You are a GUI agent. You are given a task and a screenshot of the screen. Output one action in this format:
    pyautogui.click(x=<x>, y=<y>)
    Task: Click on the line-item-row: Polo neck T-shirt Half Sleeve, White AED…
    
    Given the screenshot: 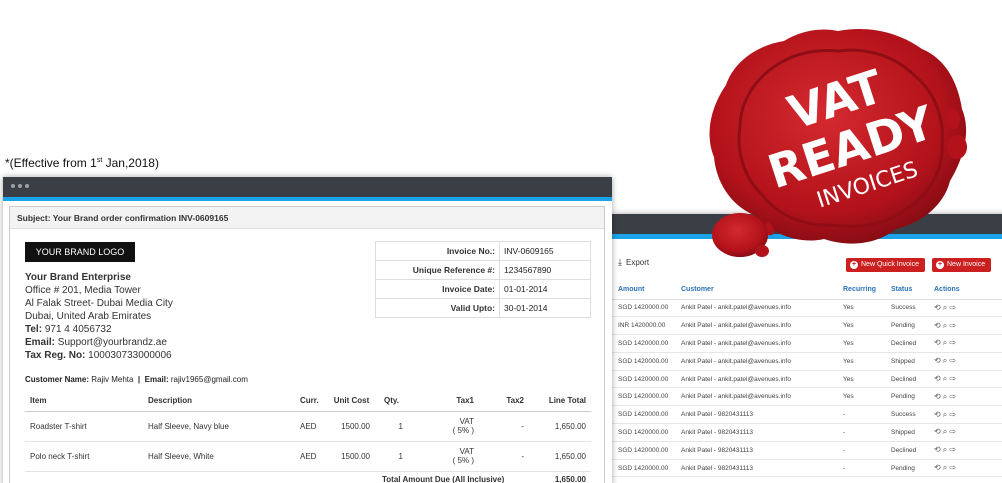 What is the action you would take?
    pyautogui.click(x=308, y=456)
    